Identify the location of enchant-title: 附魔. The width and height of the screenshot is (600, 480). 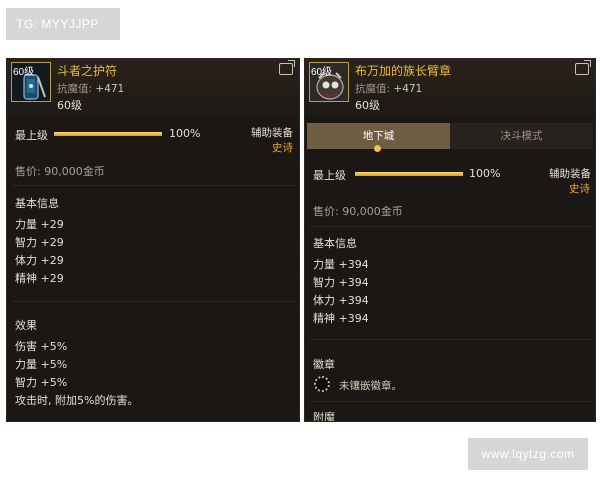
(324, 416).